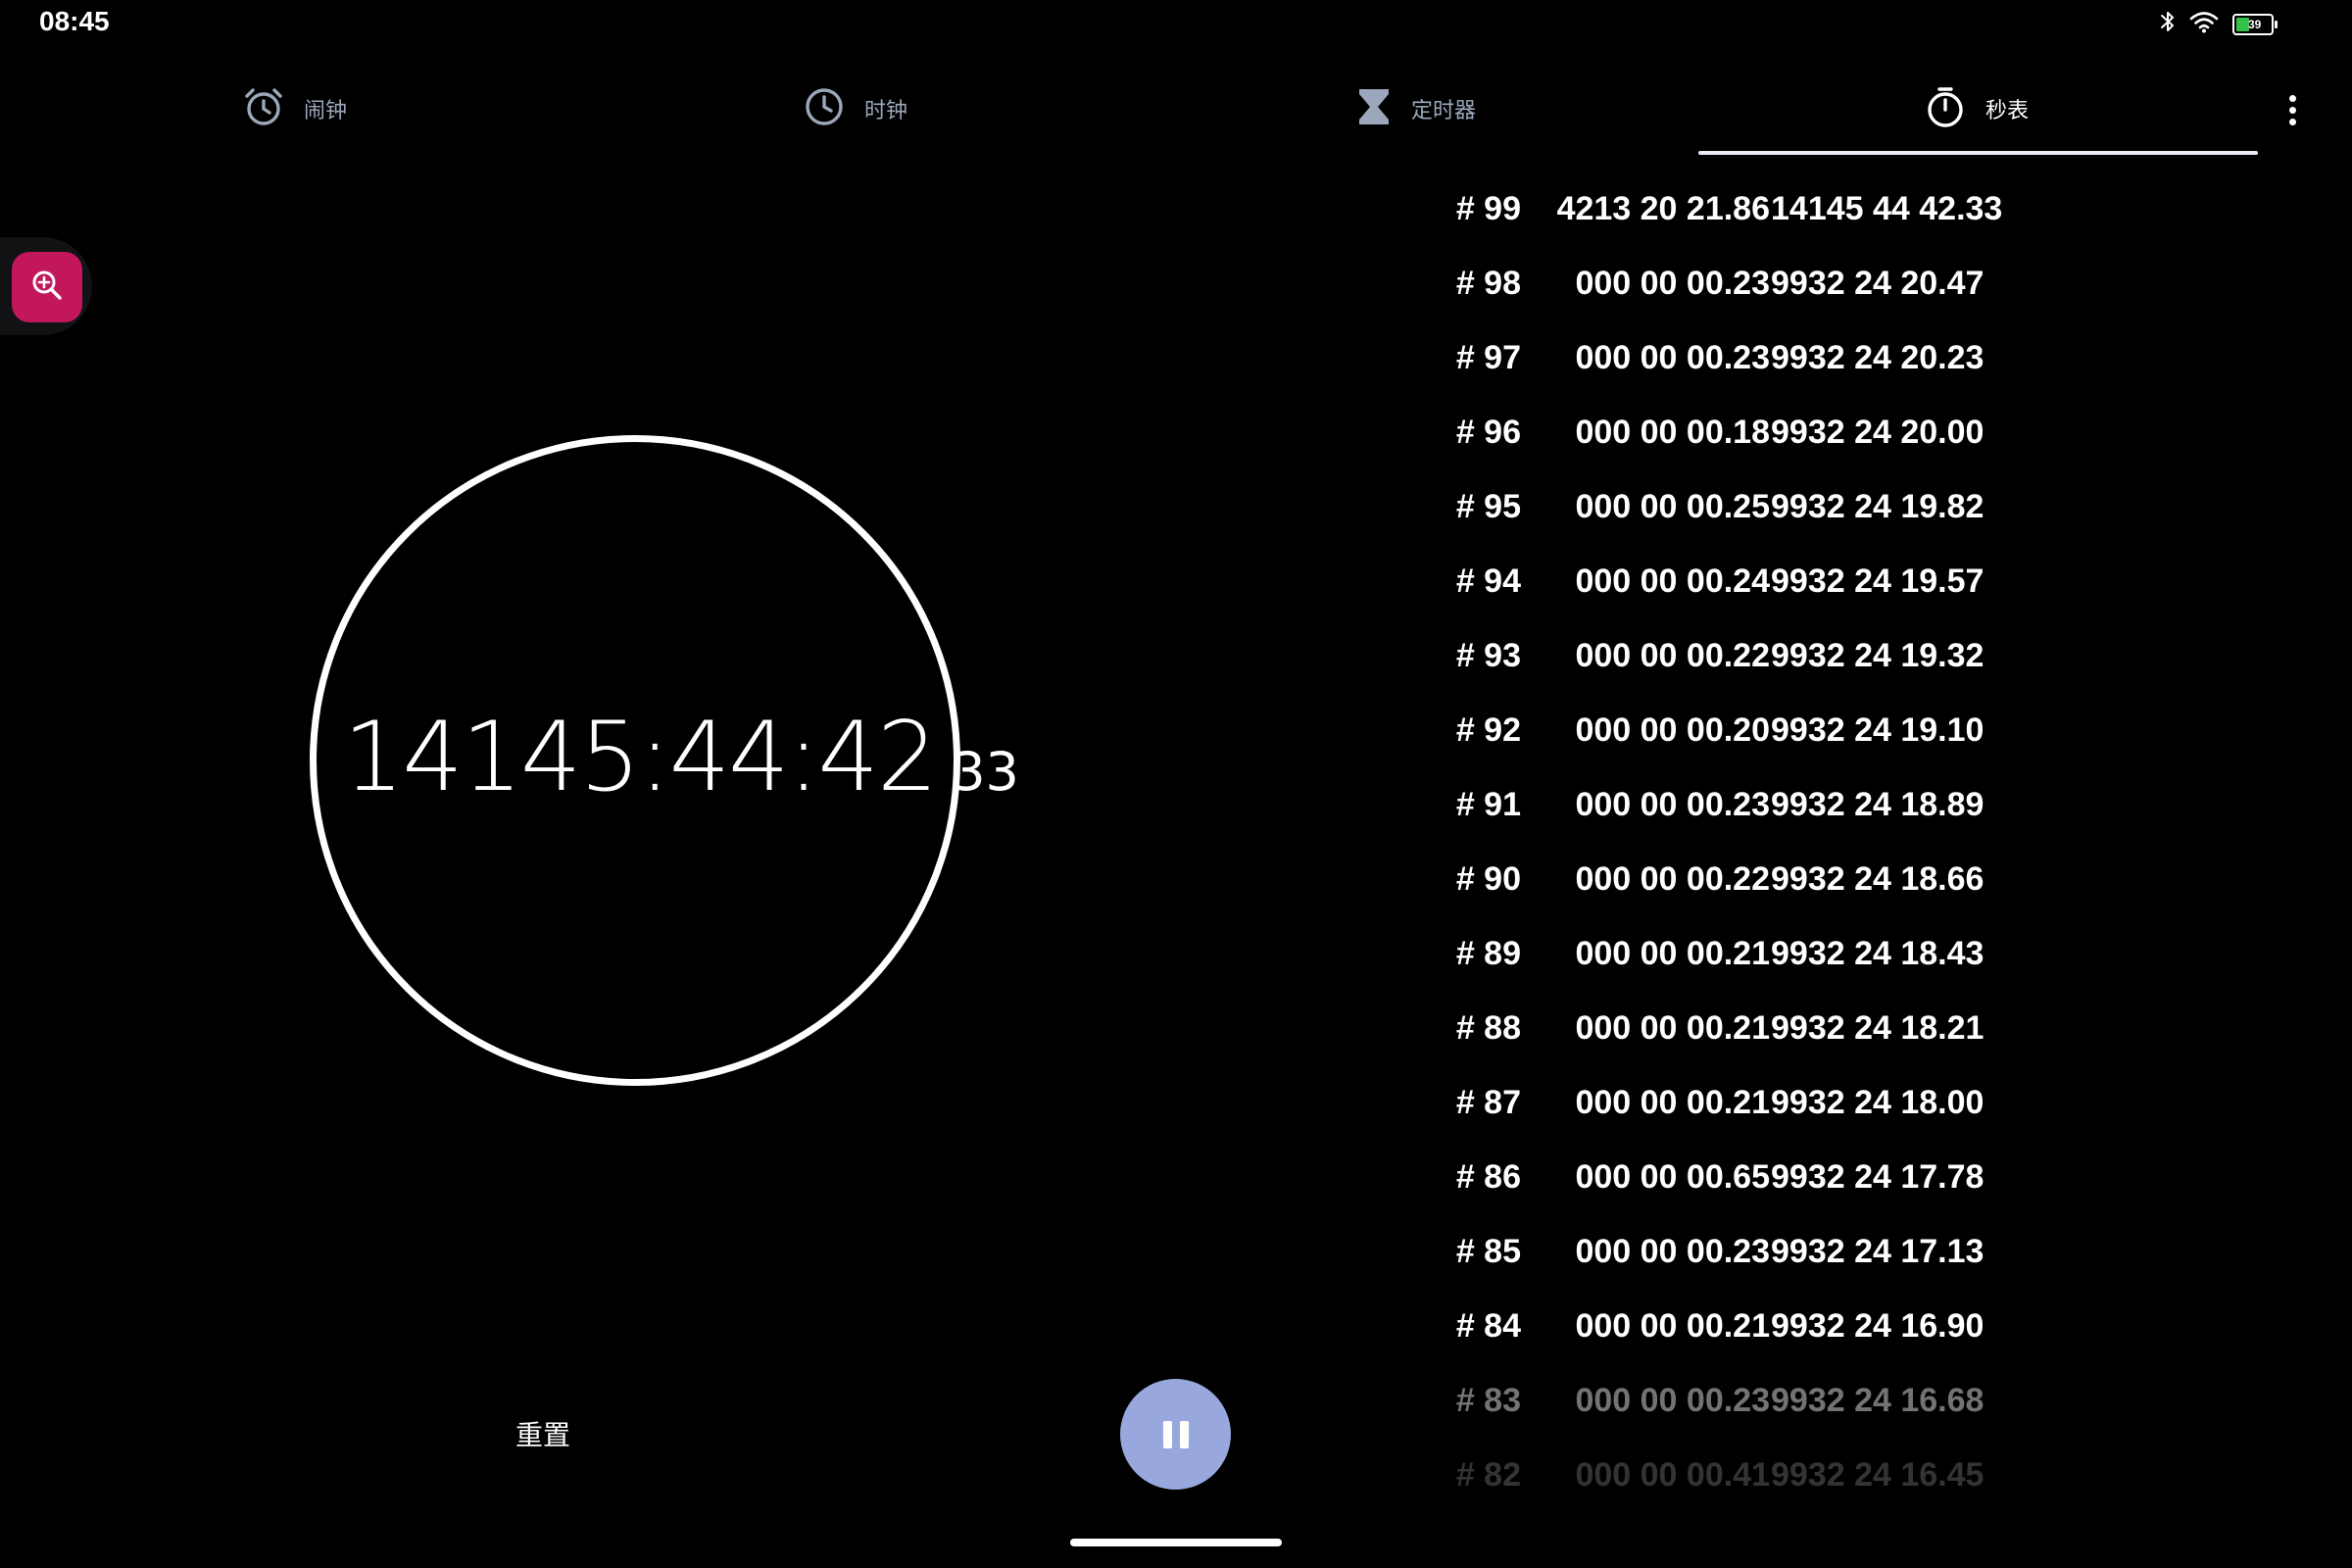 This screenshot has height=1568, width=2352. Describe the element at coordinates (1877, 804) in the screenshot. I see `lap-total-time: 9932 24 18.89` at that location.